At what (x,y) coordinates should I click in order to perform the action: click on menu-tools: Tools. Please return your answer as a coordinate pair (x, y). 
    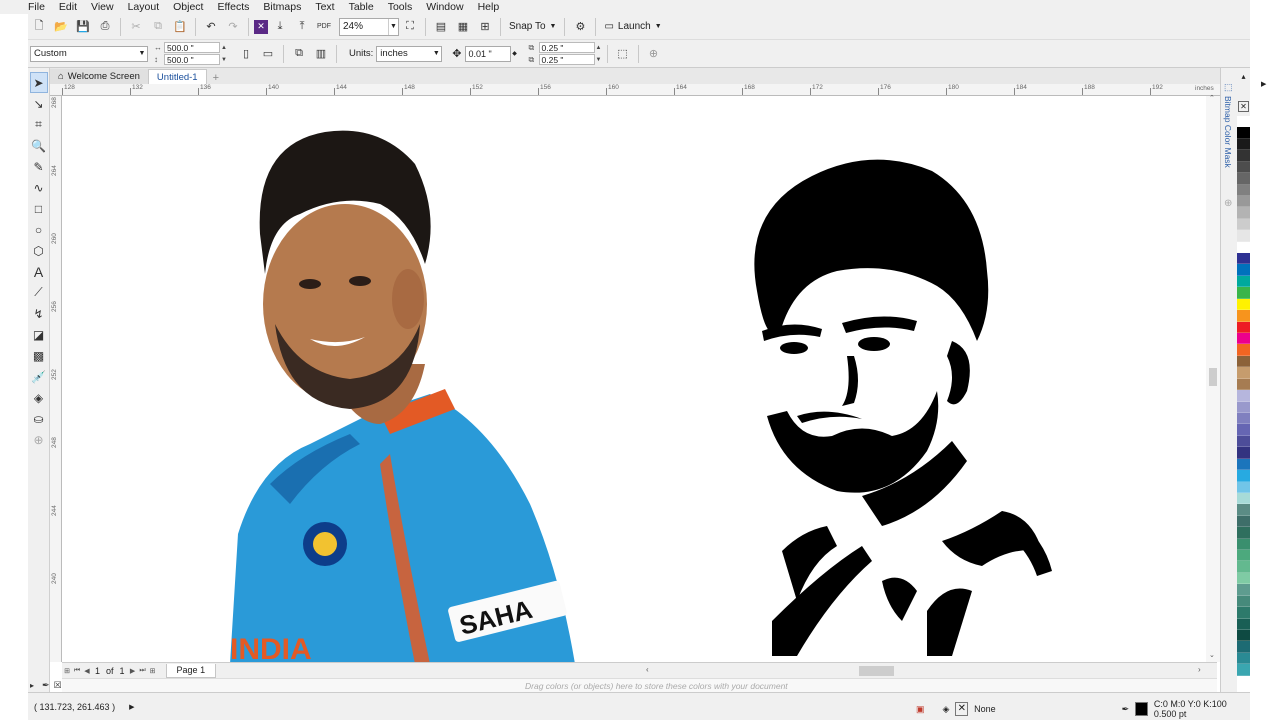
    Looking at the image, I should click on (400, 7).